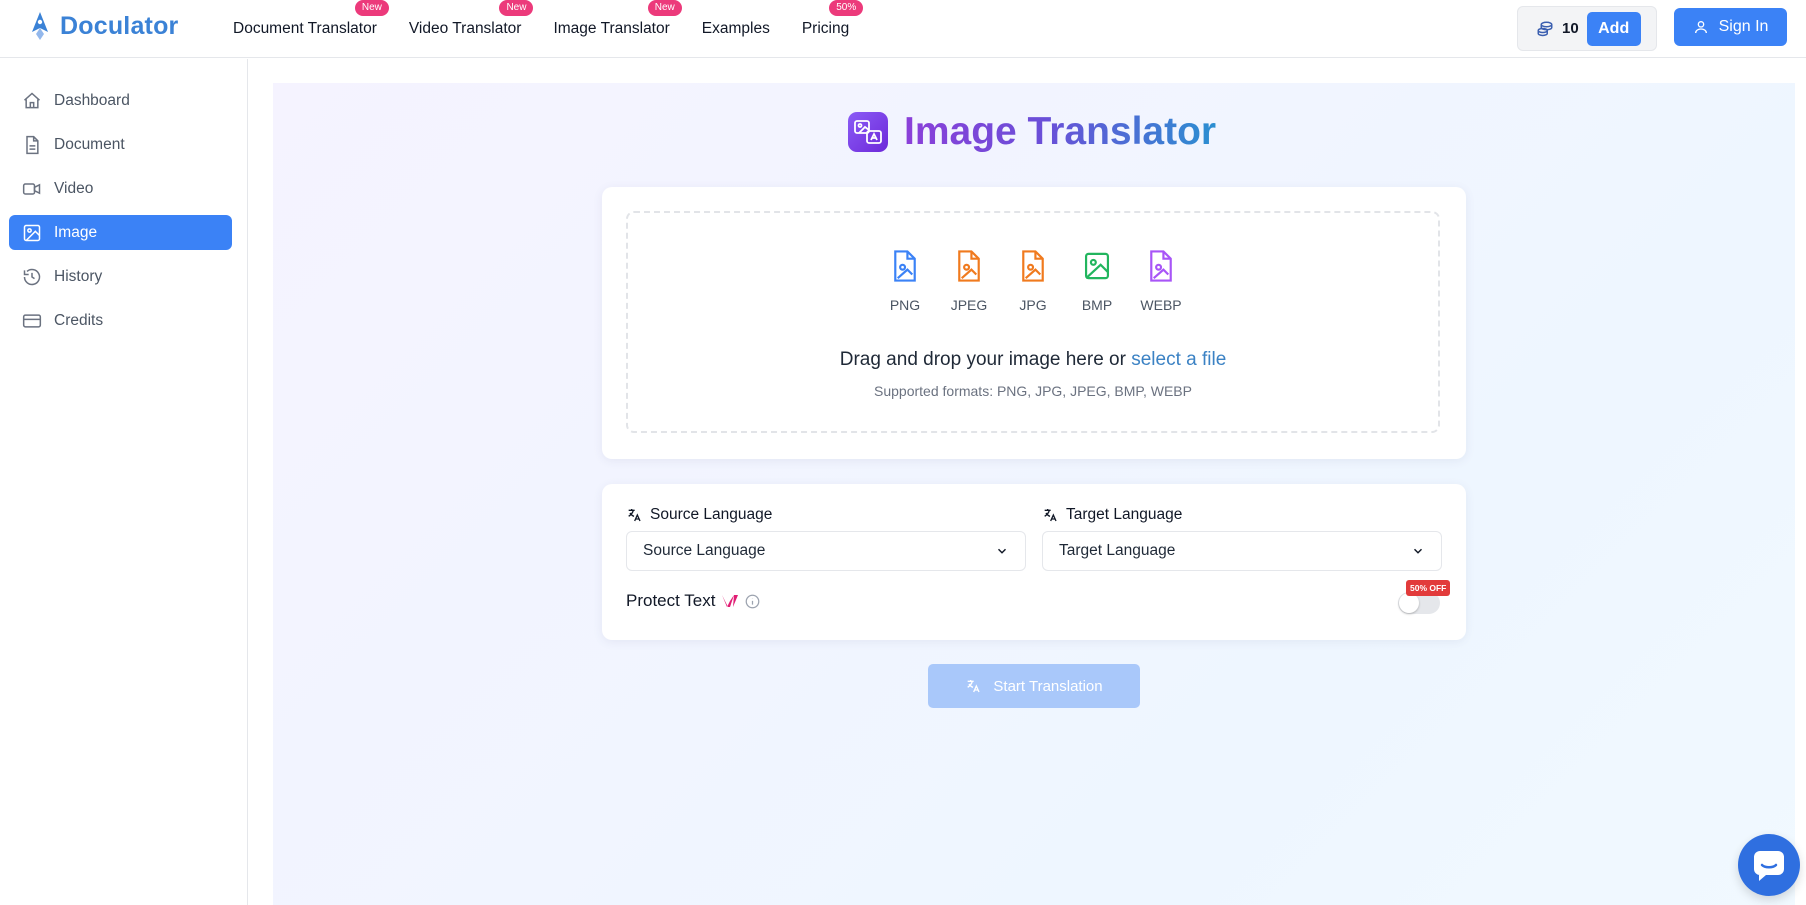 The height and width of the screenshot is (905, 1806). Describe the element at coordinates (32, 99) in the screenshot. I see `home-icon` at that location.